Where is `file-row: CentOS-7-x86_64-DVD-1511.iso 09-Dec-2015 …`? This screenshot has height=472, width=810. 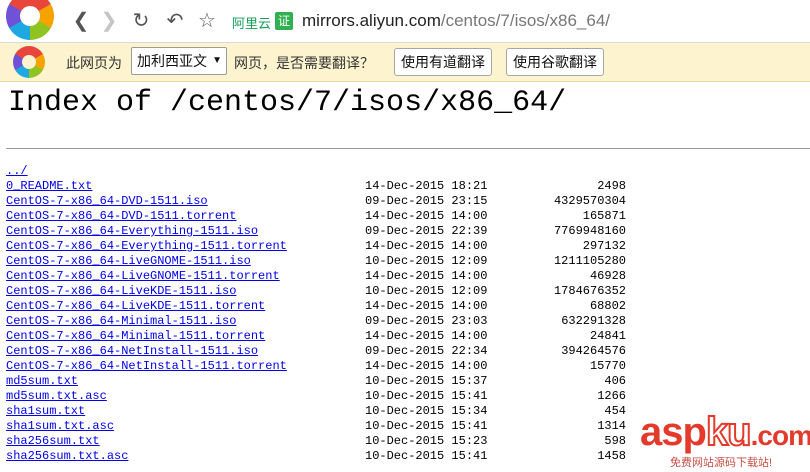
file-row: CentOS-7-x86_64-DVD-1511.iso 09-Dec-2015 … is located at coordinates (316, 201).